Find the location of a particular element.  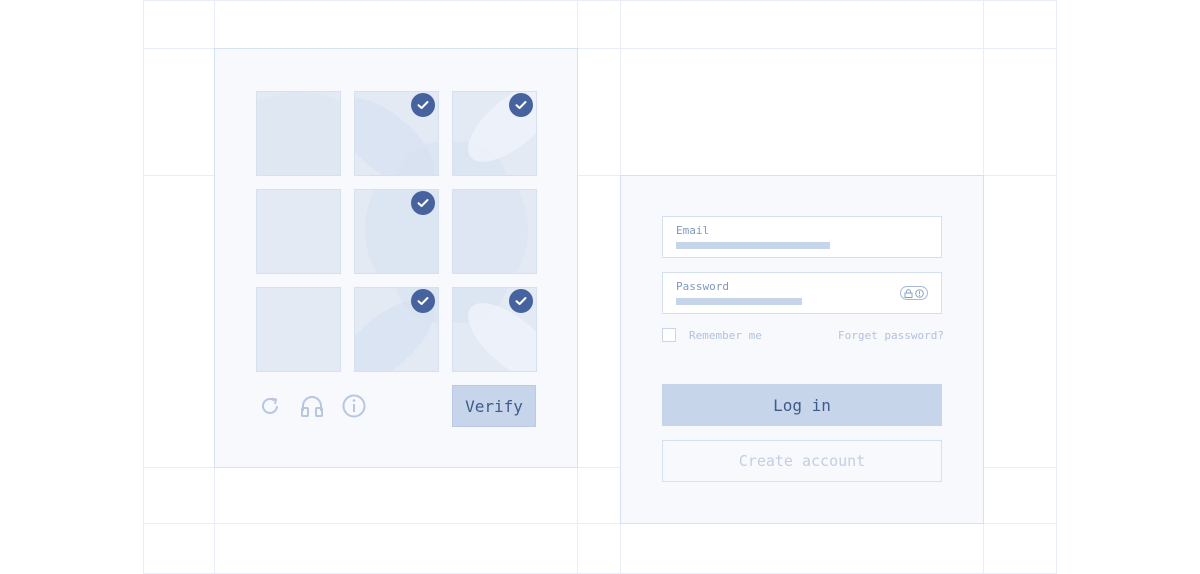

email-value-placeholder-bar is located at coordinates (753, 245).